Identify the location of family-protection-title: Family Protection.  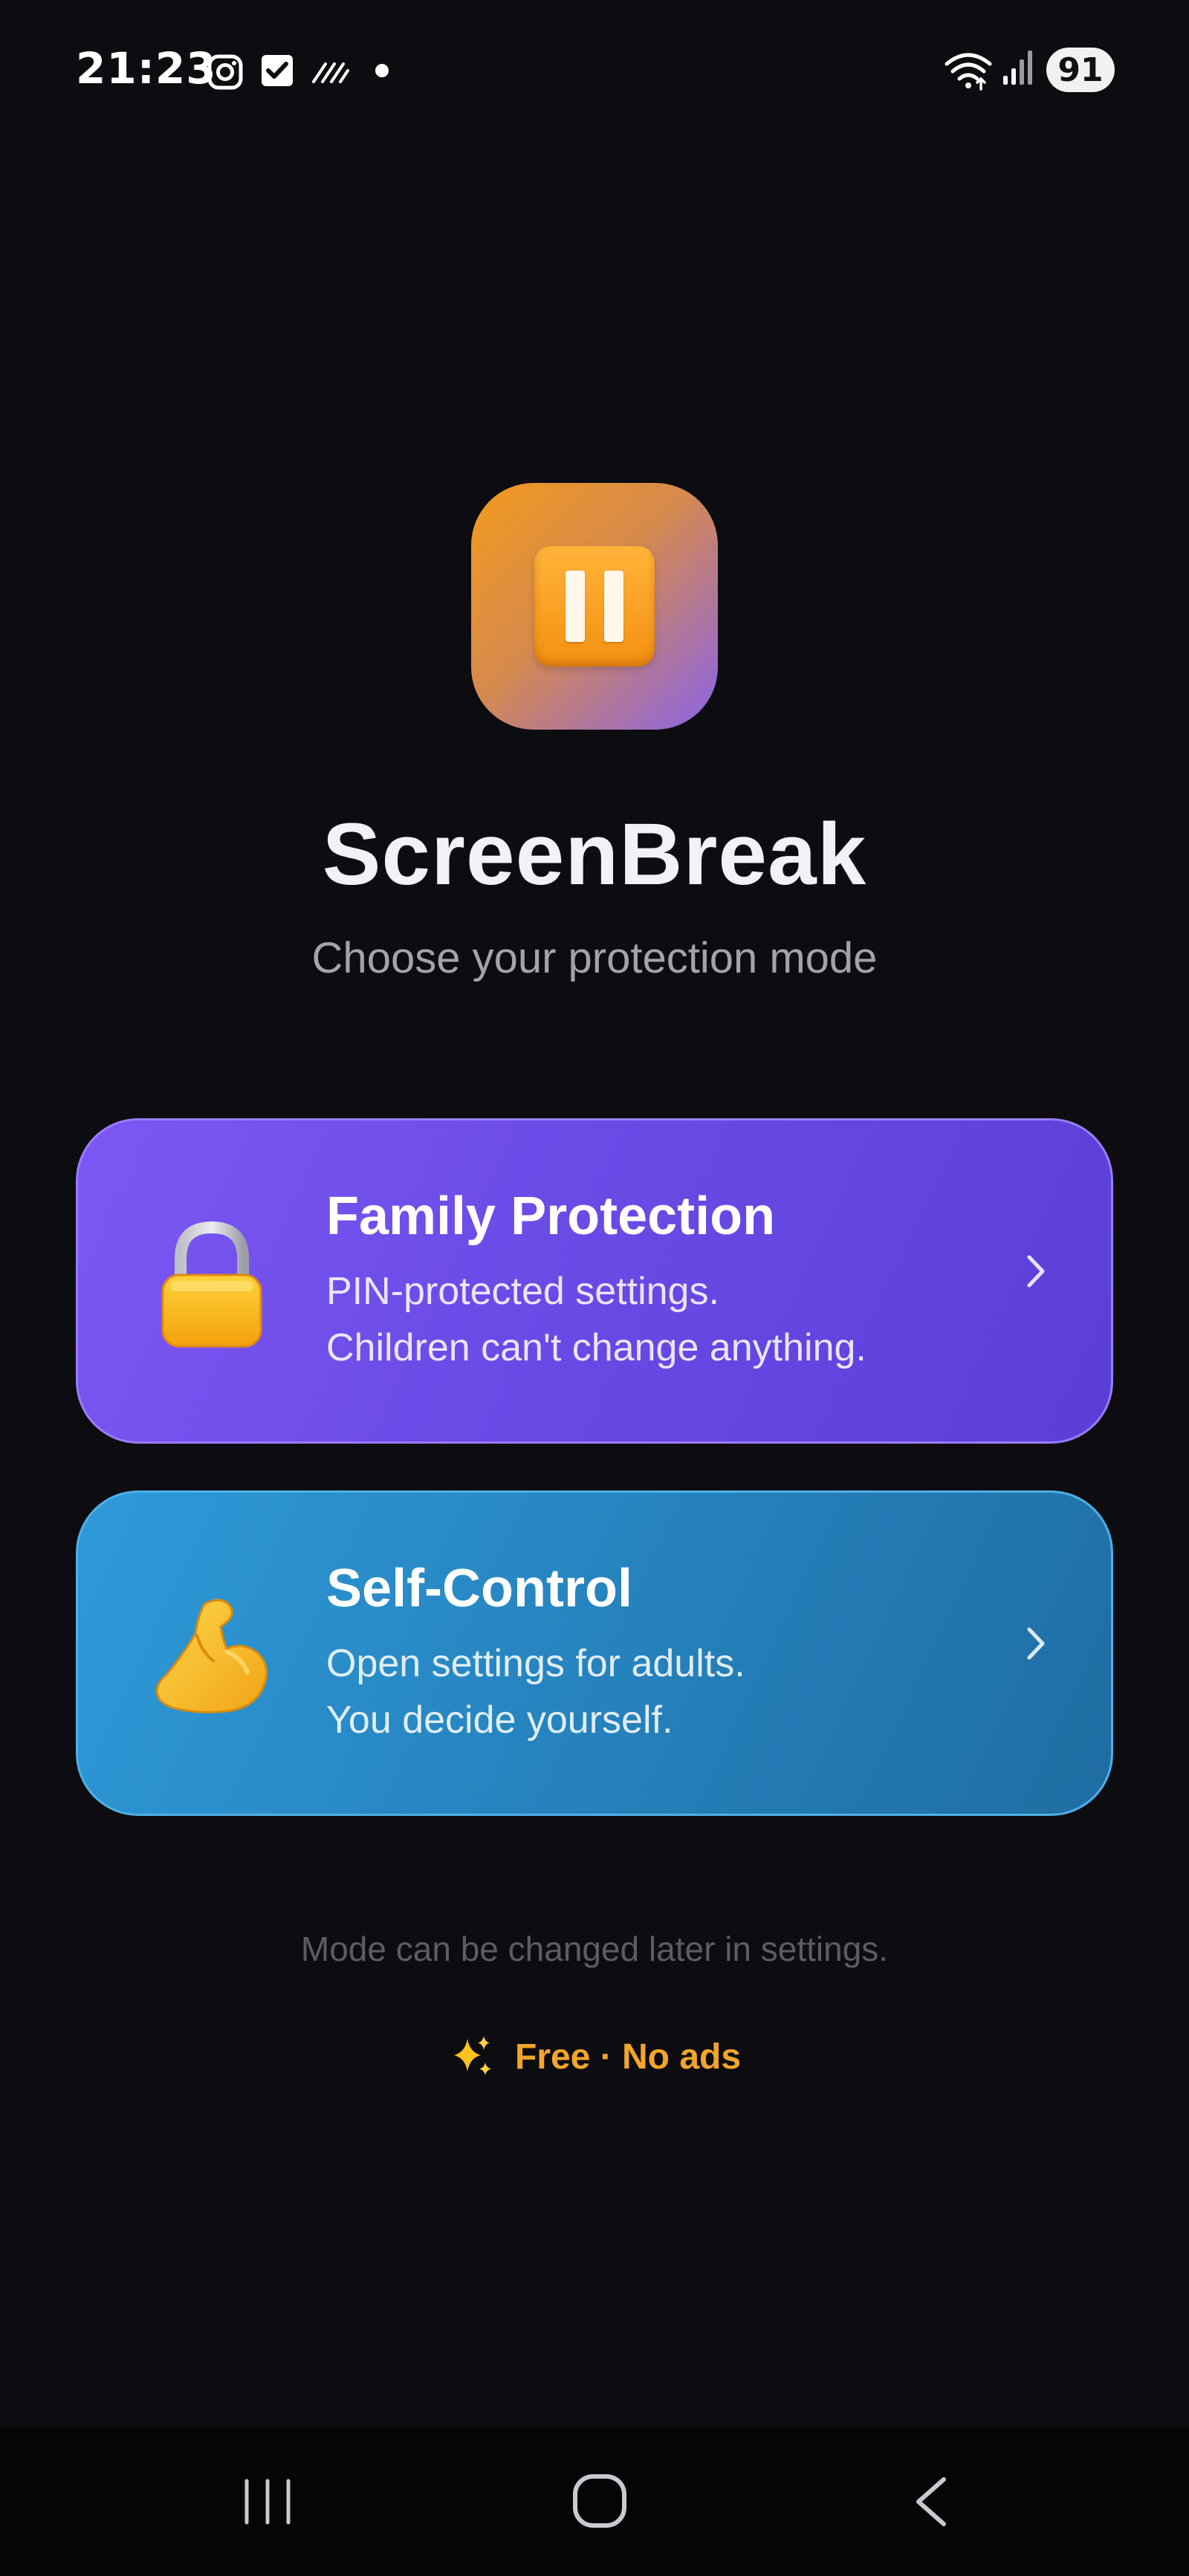
(551, 1216).